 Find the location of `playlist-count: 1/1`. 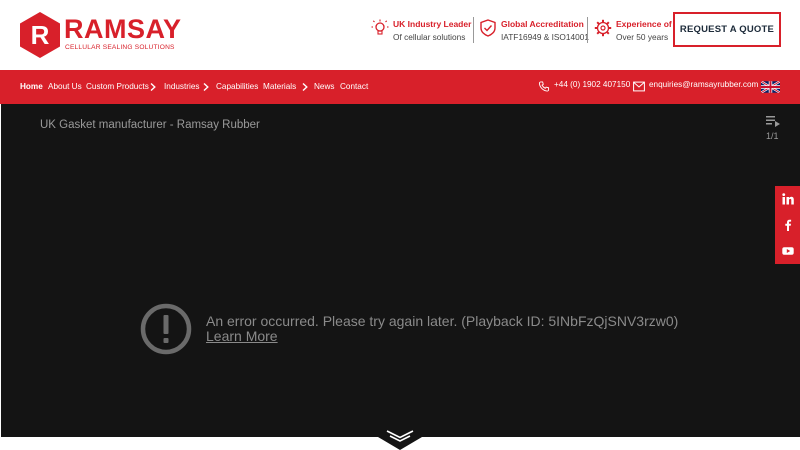

playlist-count: 1/1 is located at coordinates (772, 136).